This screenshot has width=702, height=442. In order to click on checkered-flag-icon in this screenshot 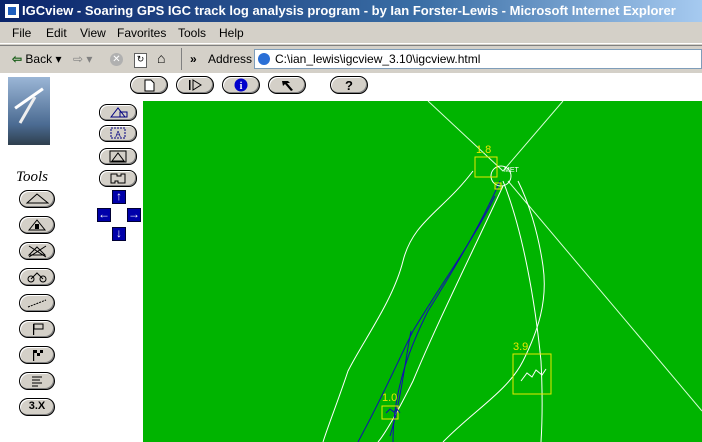, I will do `click(38, 355)`.